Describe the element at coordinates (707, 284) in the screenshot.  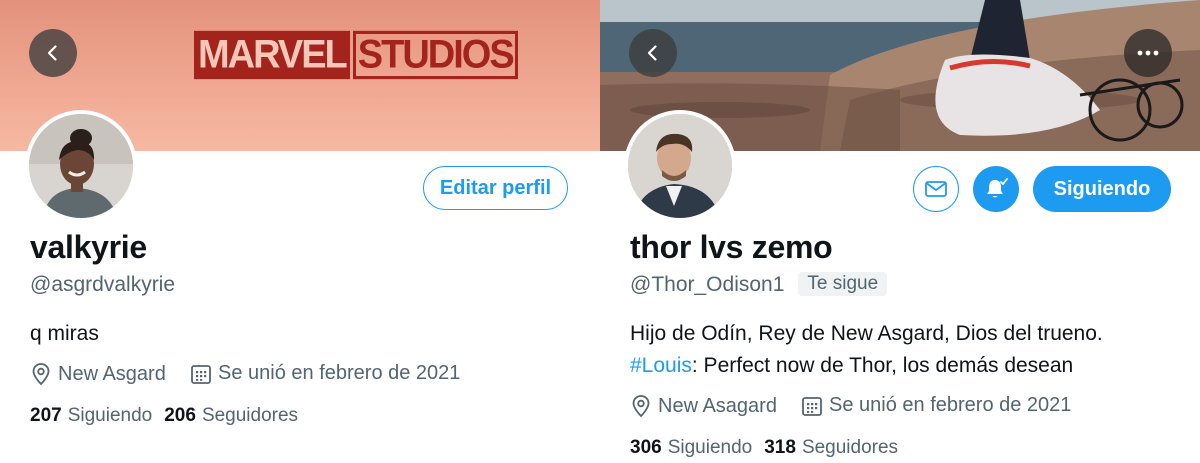
I see `profile-handle: @Thor_Odison1` at that location.